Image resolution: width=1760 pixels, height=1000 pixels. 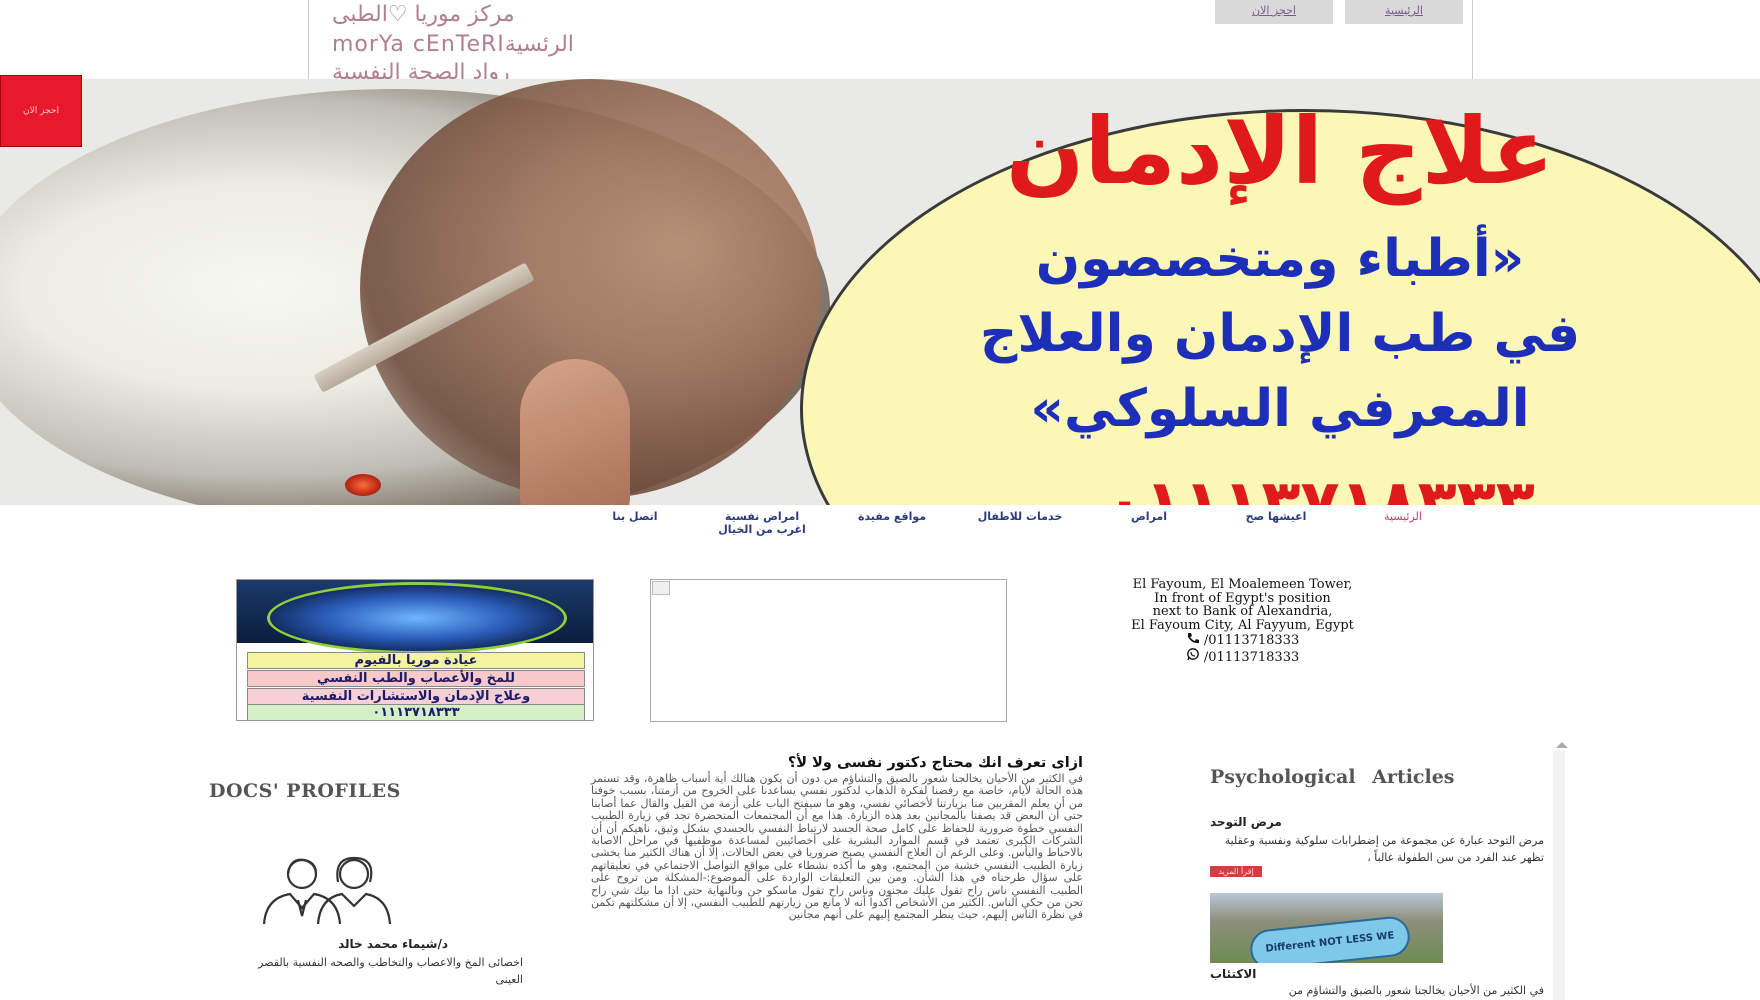 What do you see at coordinates (1332, 777) in the screenshot?
I see `psych-articles-title: Psychological Articles` at bounding box center [1332, 777].